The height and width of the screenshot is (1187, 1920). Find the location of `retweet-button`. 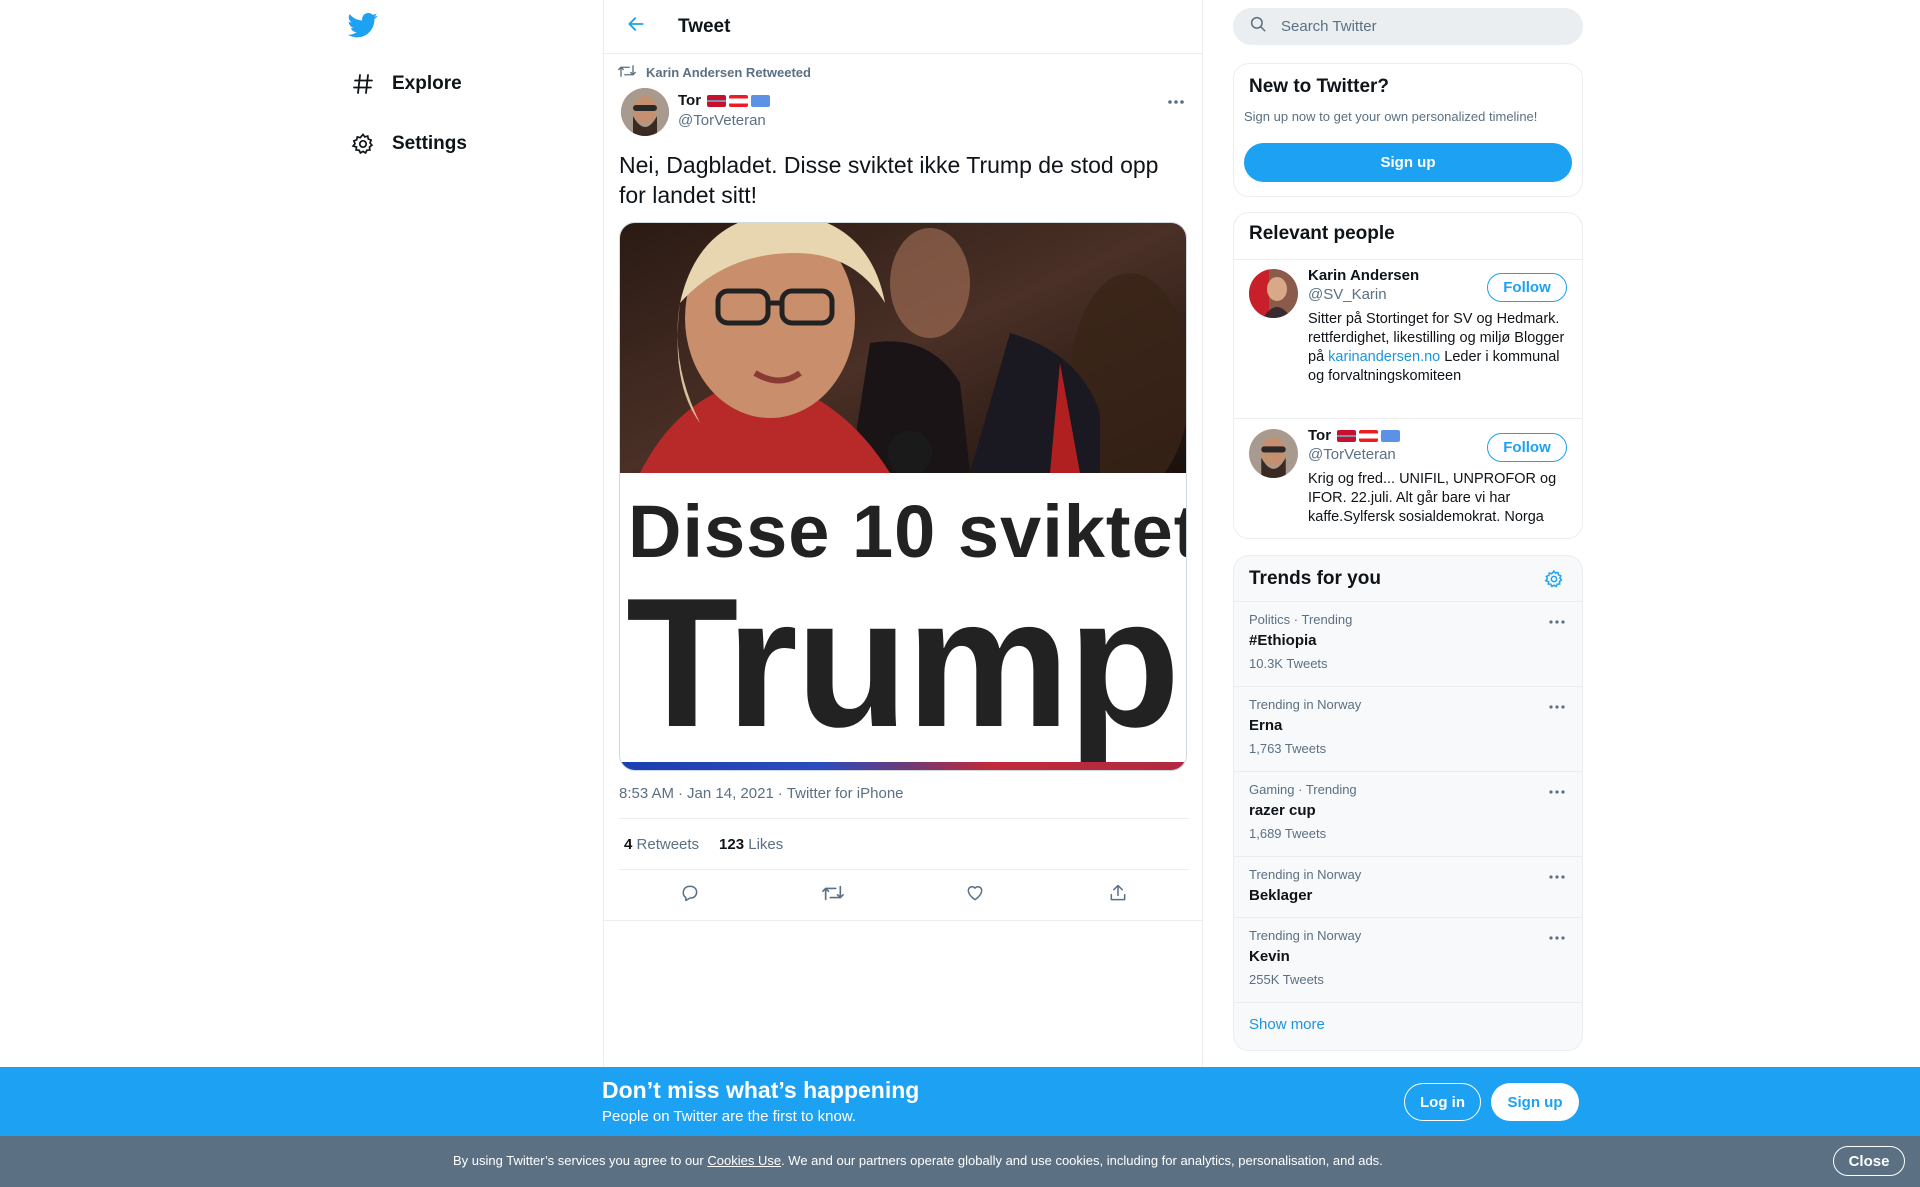

retweet-button is located at coordinates (833, 895).